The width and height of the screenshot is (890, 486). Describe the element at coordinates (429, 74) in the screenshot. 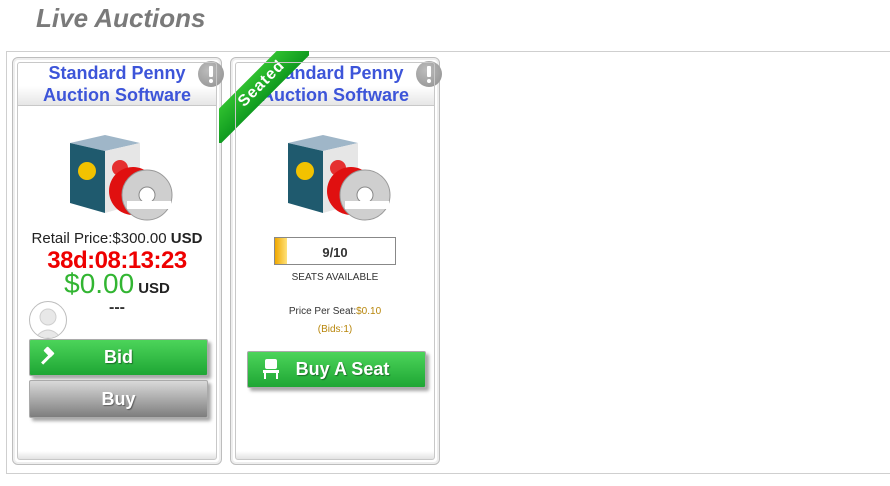

I see `exclamation-icon` at that location.